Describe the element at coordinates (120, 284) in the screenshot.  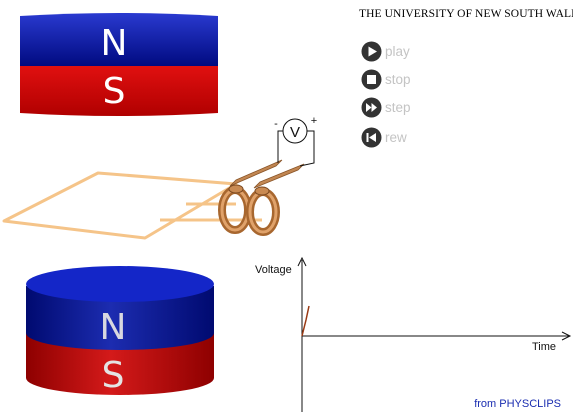
I see `bottom-magnet-top-face` at that location.